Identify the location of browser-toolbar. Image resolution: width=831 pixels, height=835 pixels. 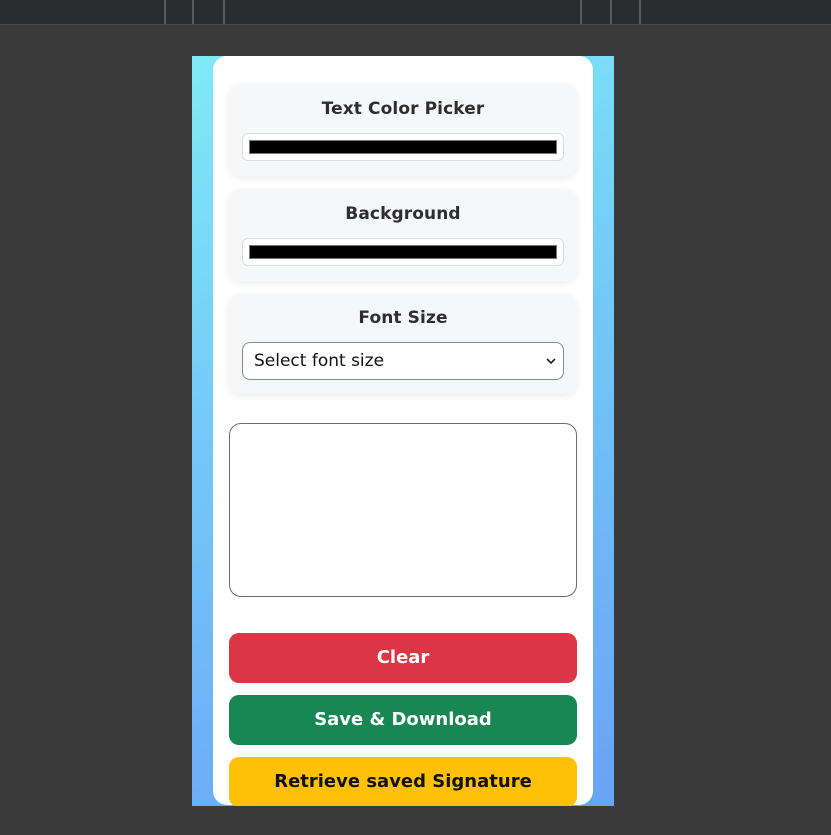
(415, 12).